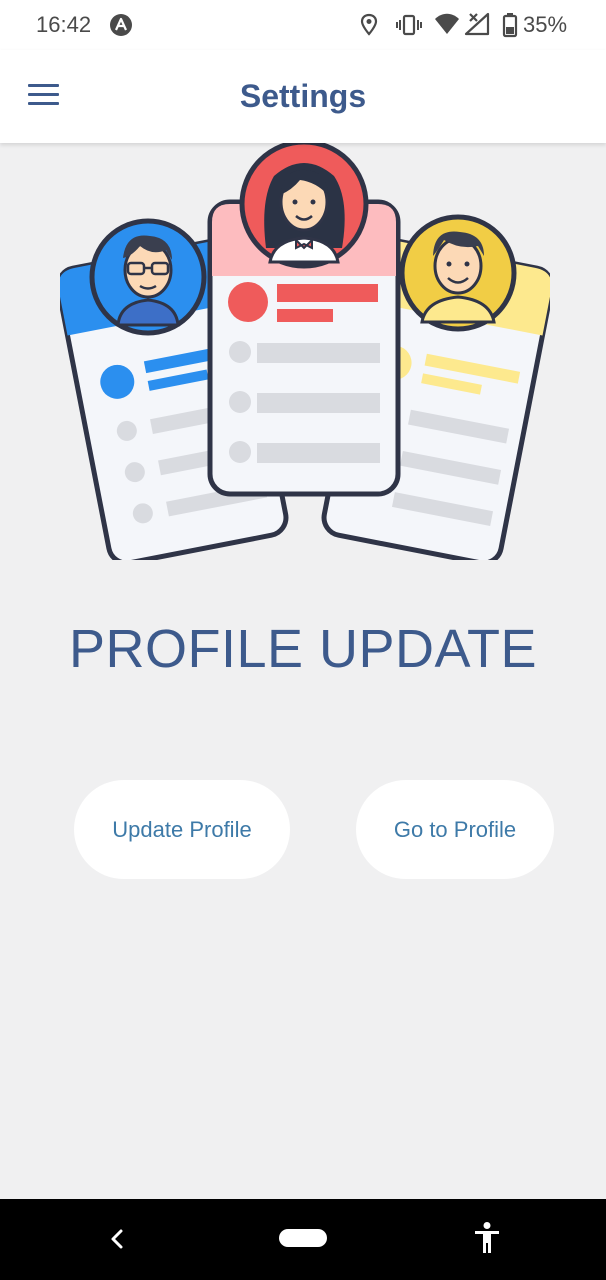  Describe the element at coordinates (121, 25) in the screenshot. I see `app-notification-icon` at that location.